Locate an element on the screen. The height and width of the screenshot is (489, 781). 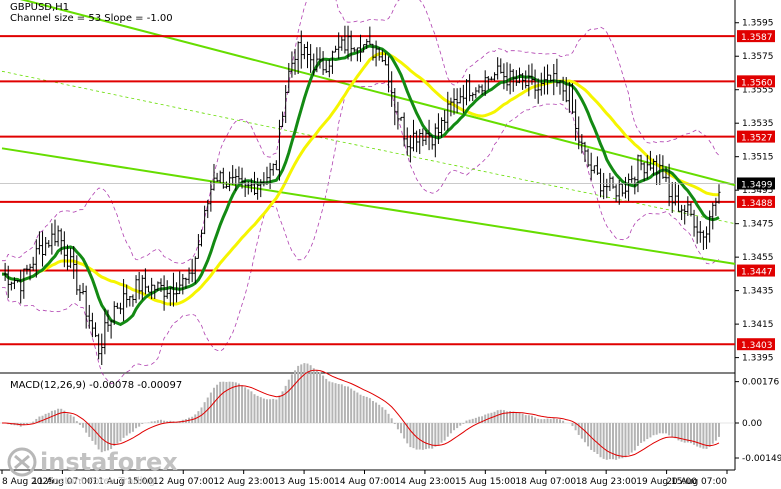
time-tick-label: 13 Aug 15:00 is located at coordinates (304, 482).